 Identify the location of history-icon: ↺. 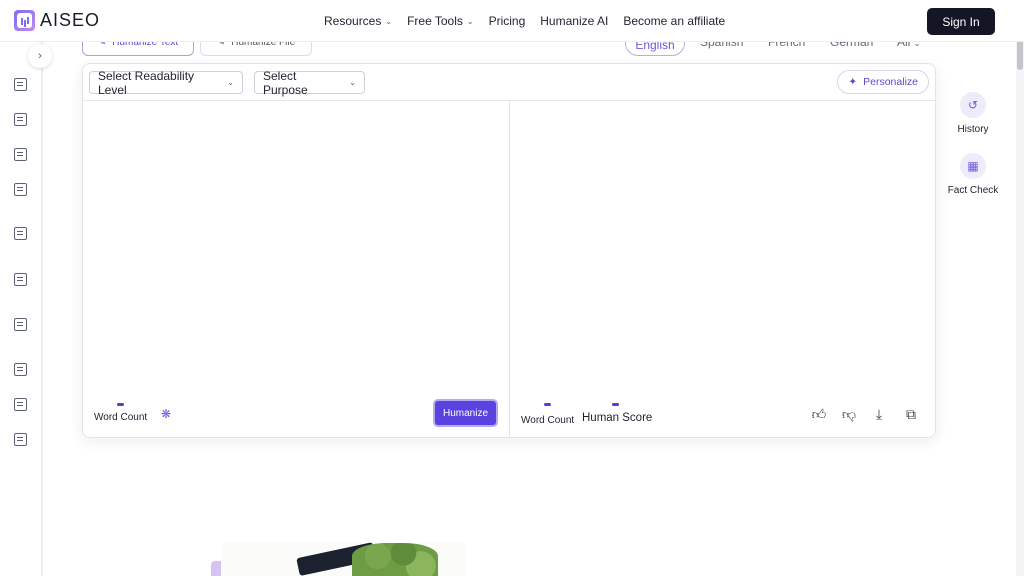
(973, 105).